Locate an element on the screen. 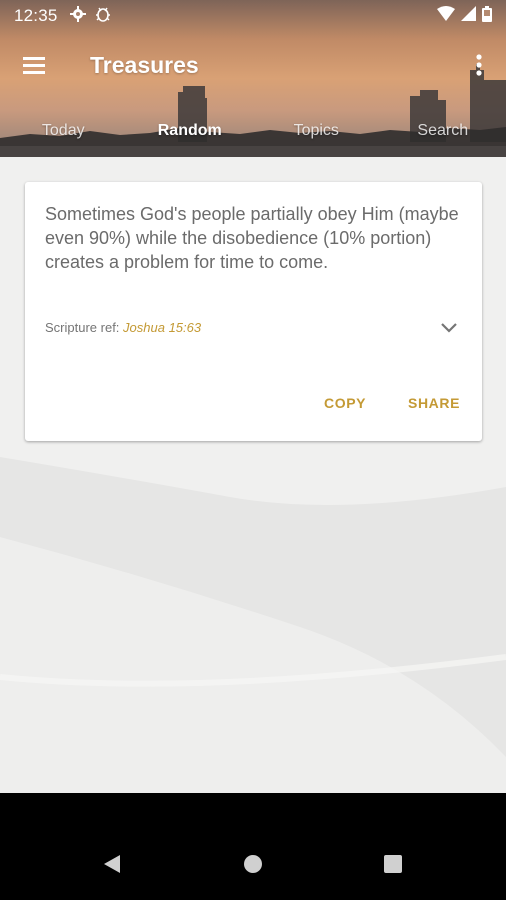  scripture-ref-link: Joshua 15:63 is located at coordinates (162, 327).